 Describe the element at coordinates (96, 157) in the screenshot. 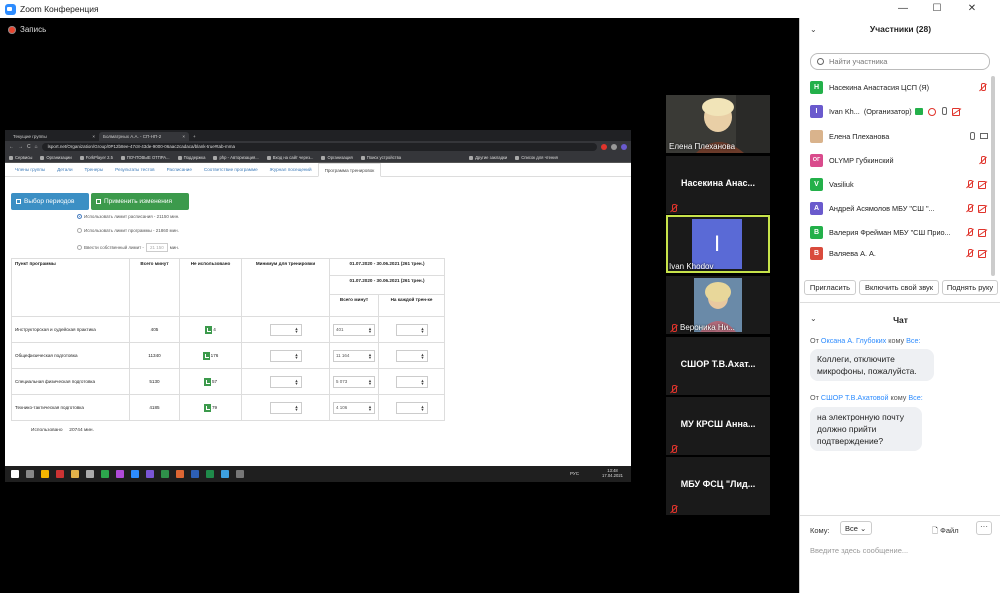

I see `bookmark-item: ForkPlayer 2.5` at that location.